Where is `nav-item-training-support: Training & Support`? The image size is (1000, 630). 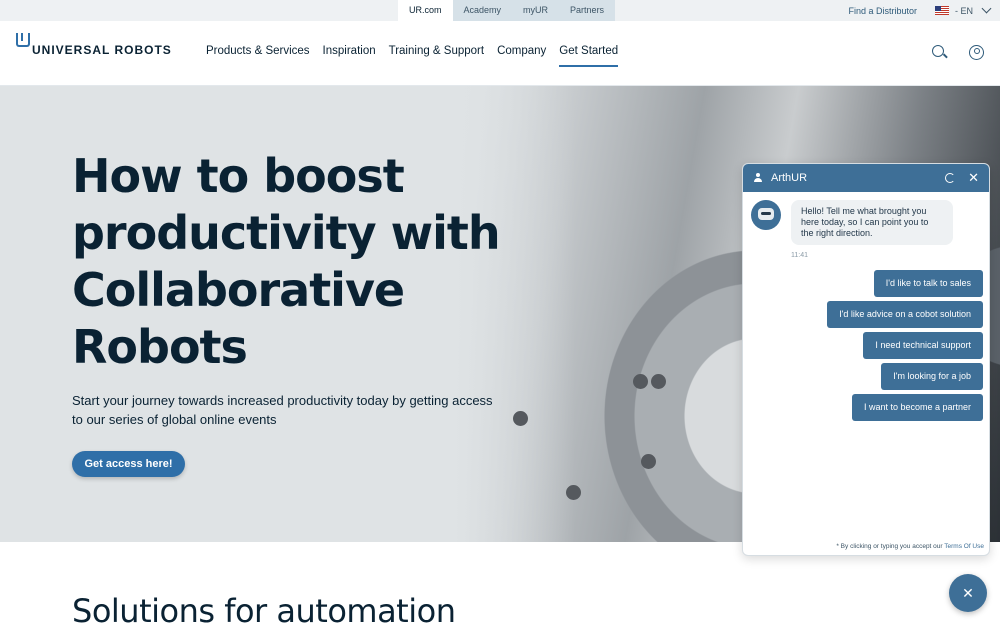 nav-item-training-support: Training & Support is located at coordinates (436, 56).